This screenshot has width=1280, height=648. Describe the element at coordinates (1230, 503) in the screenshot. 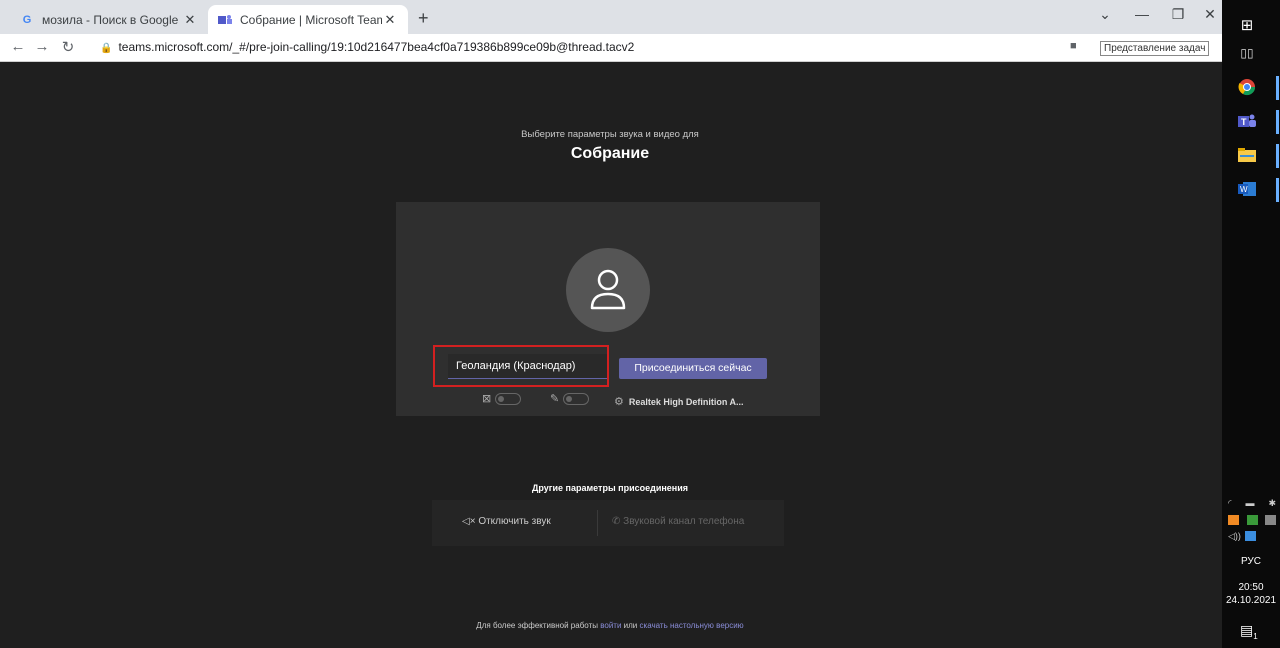

I see `wifi-icon: ◜` at that location.